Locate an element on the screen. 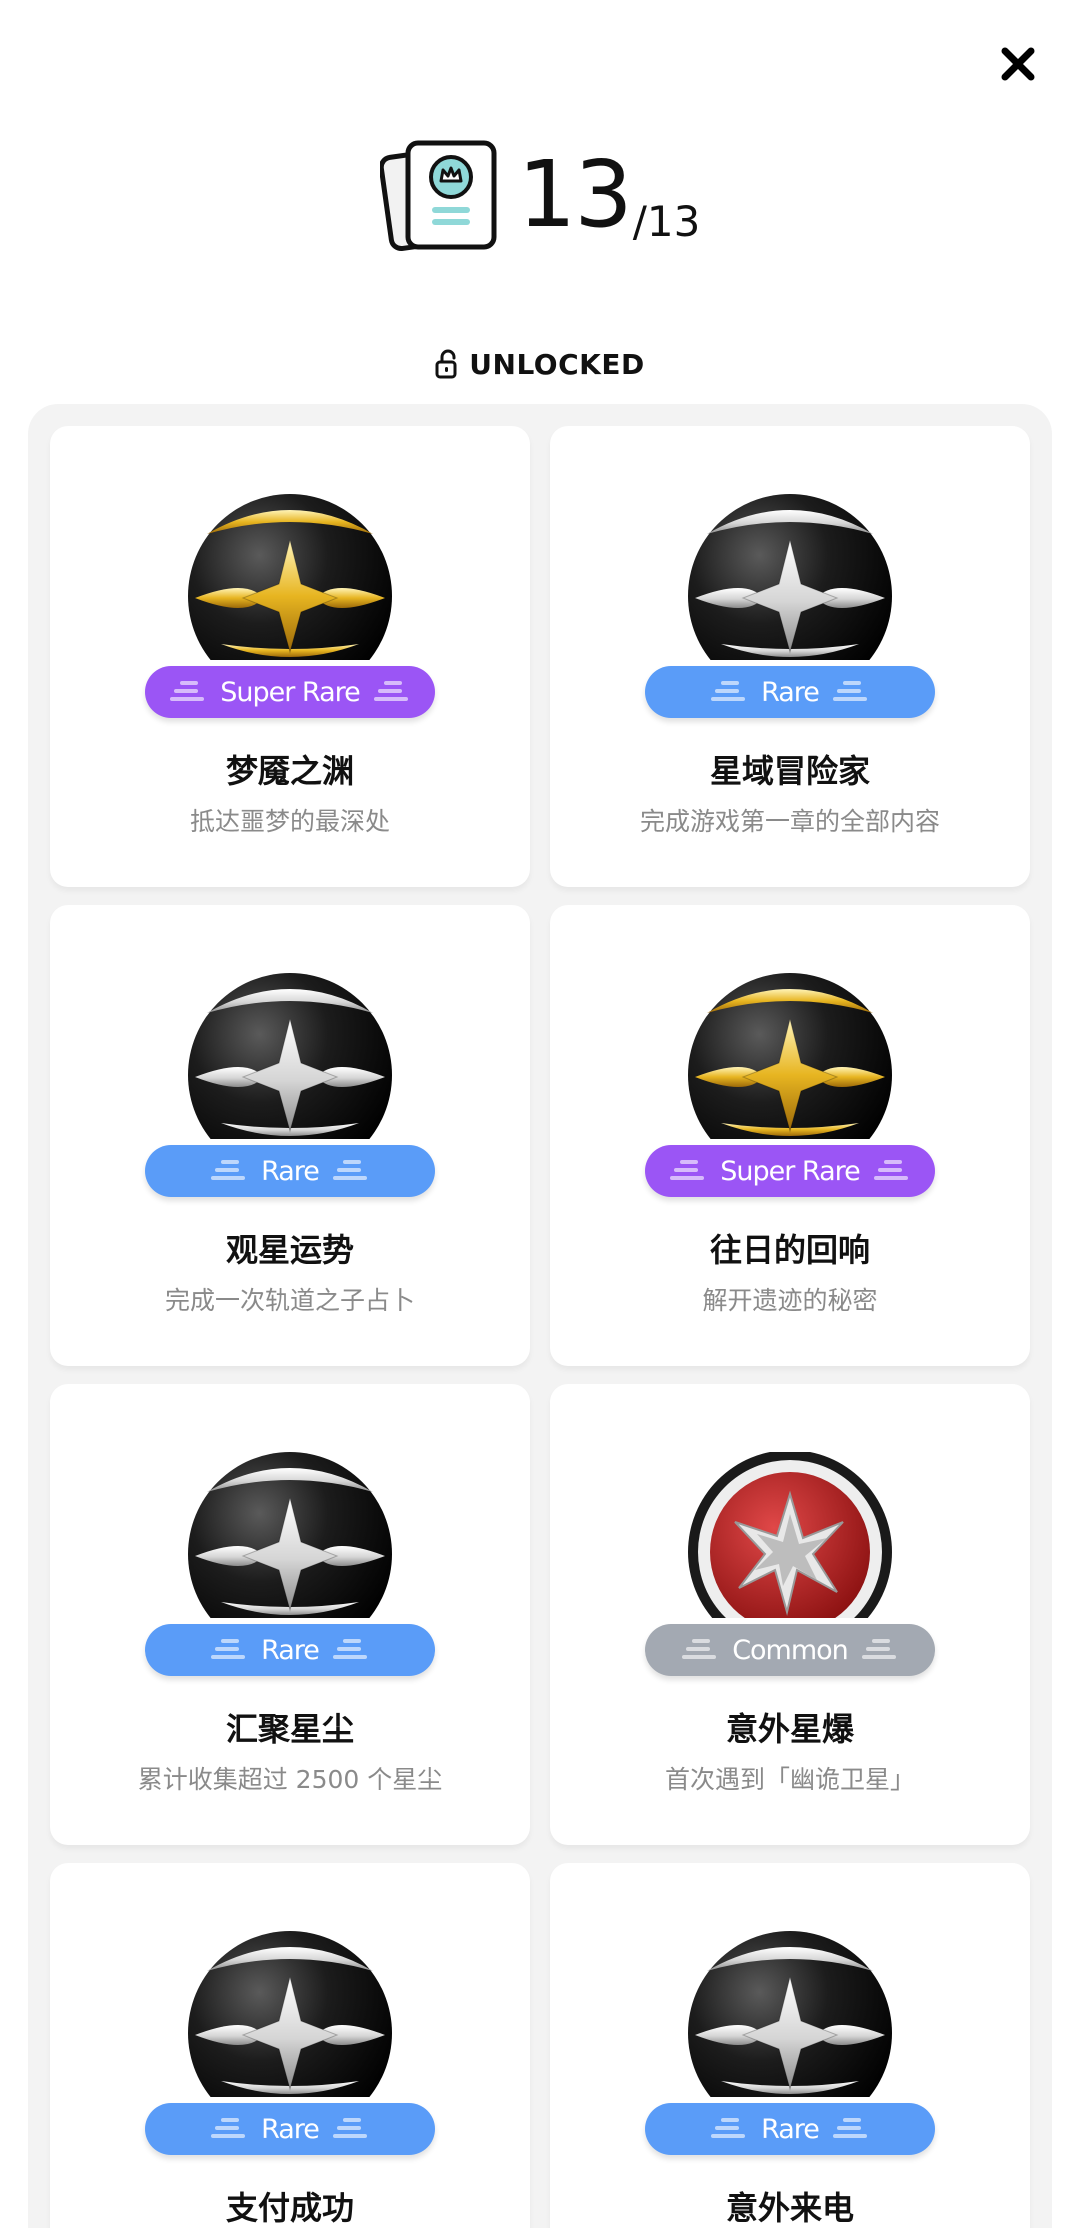 The height and width of the screenshot is (2228, 1080). close-icon is located at coordinates (1018, 64).